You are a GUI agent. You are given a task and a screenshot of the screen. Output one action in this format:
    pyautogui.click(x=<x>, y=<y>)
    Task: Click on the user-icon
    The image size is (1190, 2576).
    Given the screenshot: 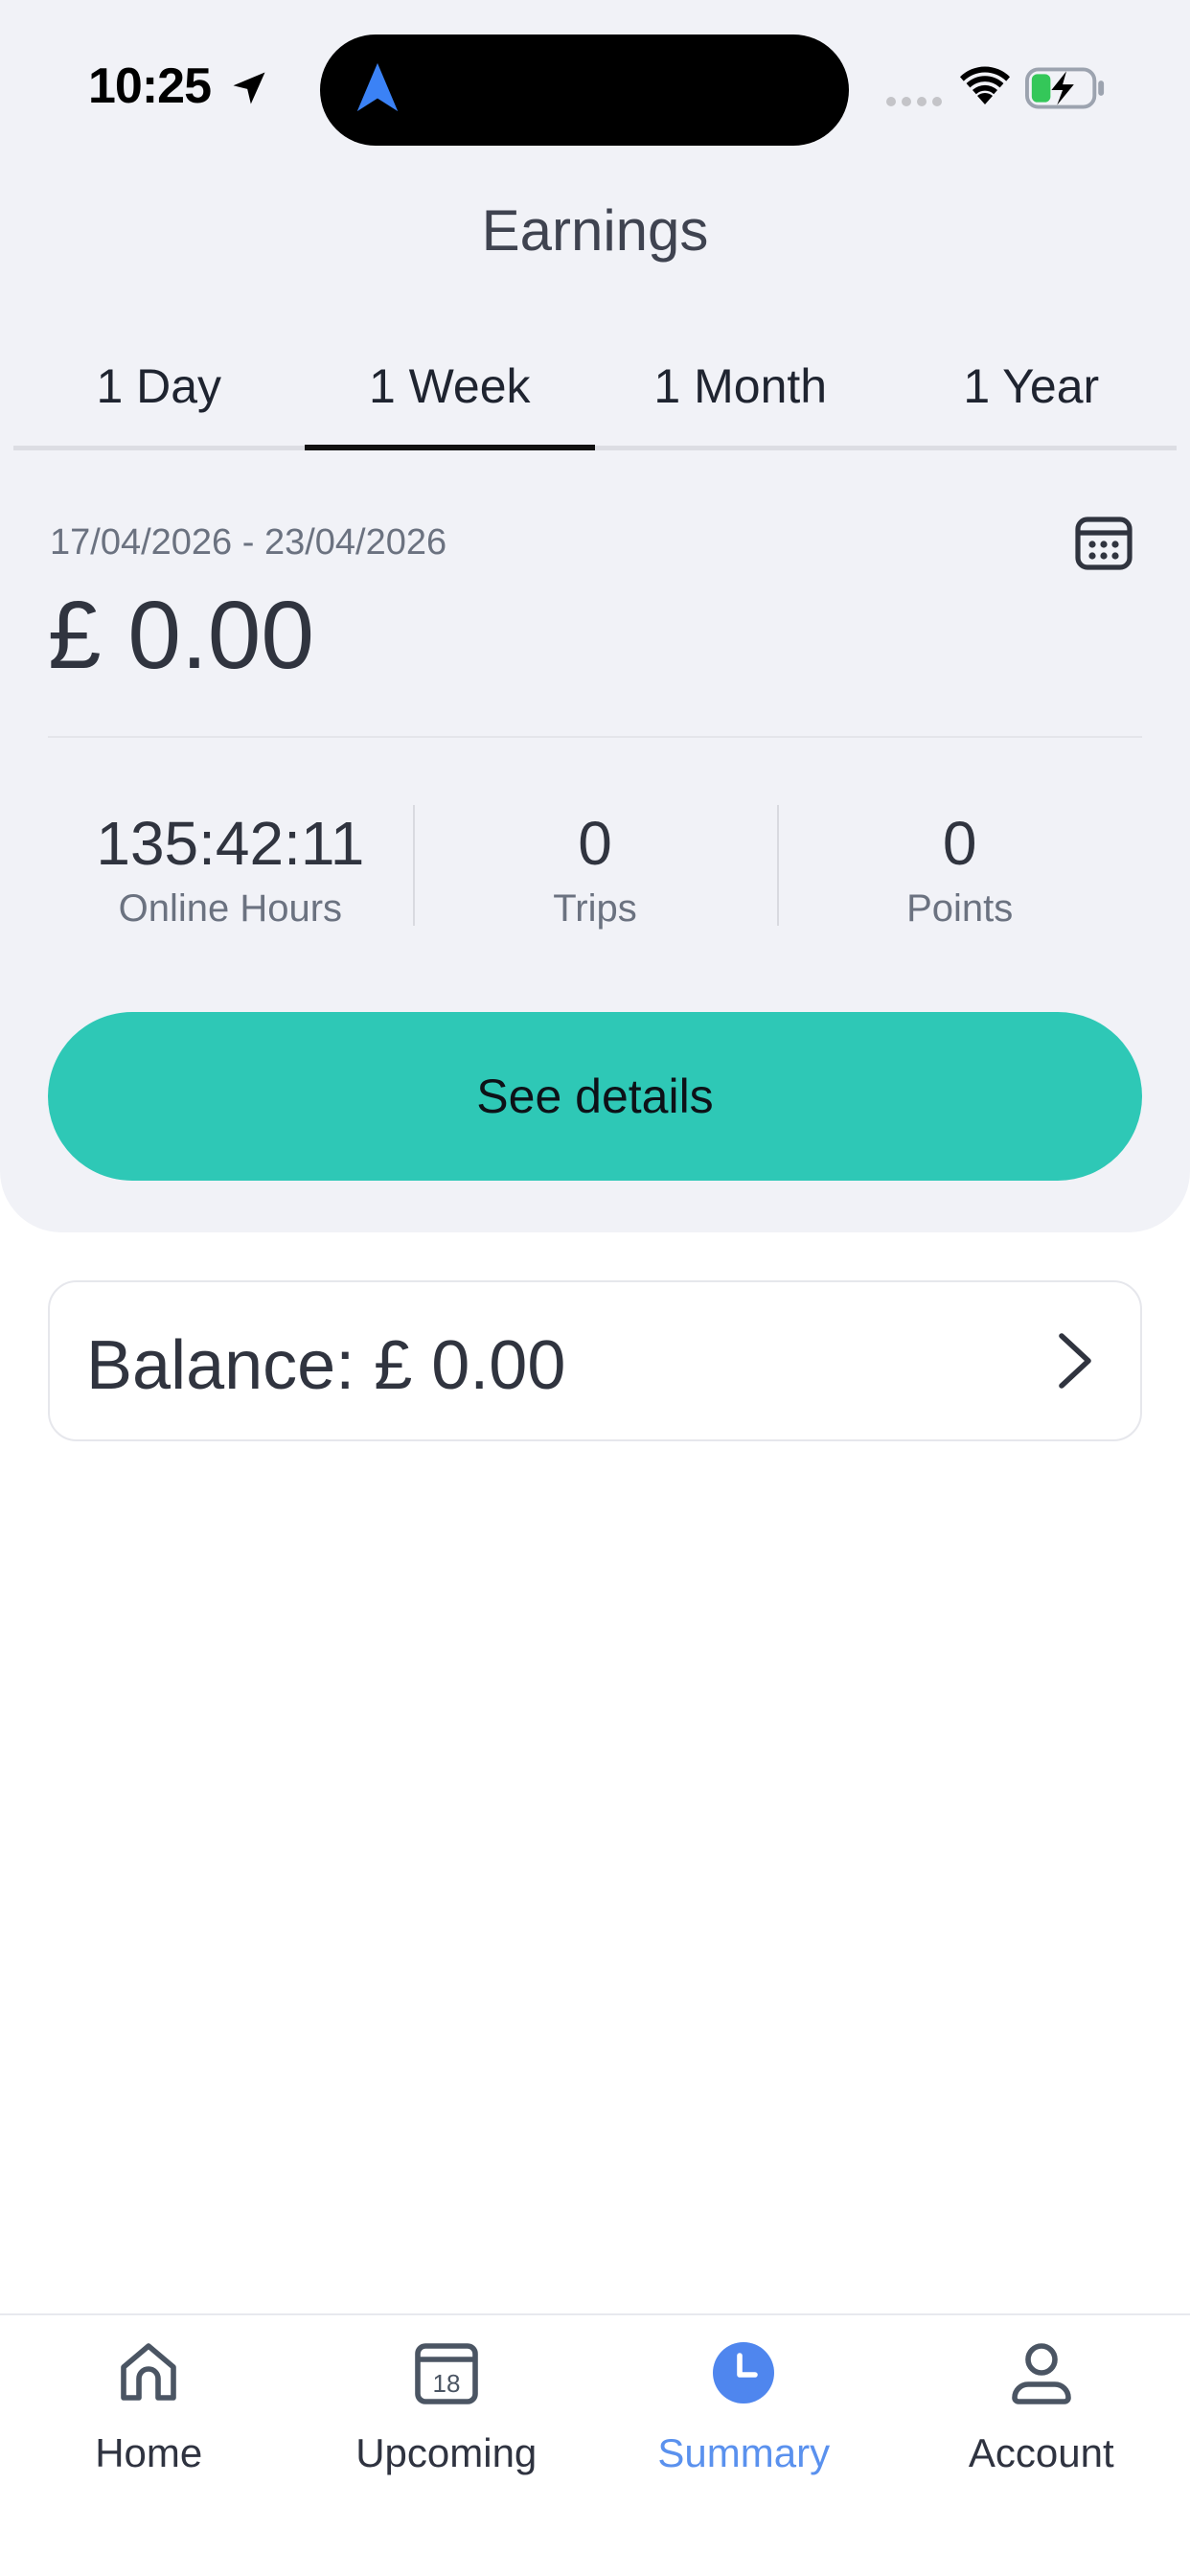 What is the action you would take?
    pyautogui.click(x=1041, y=2373)
    